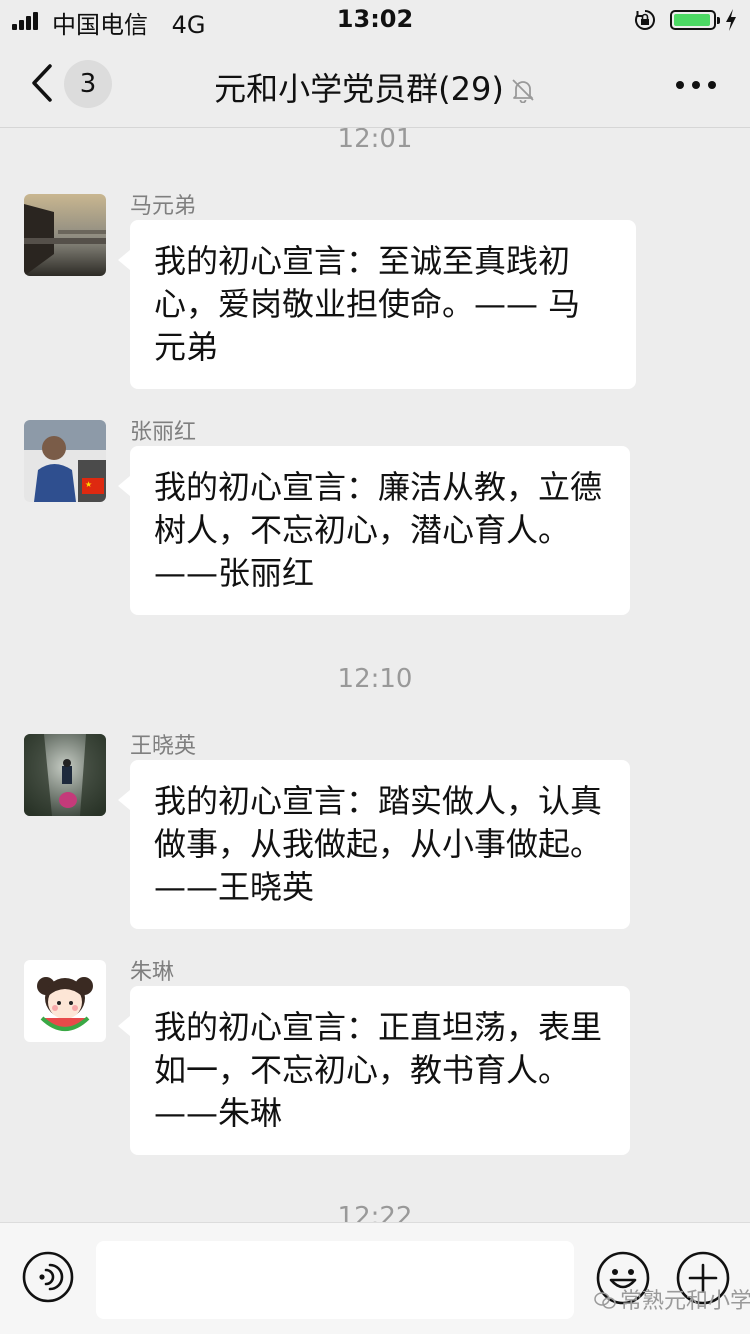 The width and height of the screenshot is (750, 1334). What do you see at coordinates (374, 1070) in the screenshot?
I see `message-bubble: 我的初心宣言：正直坦荡，表里如一，不忘初心，教书育人。 ——朱琳` at bounding box center [374, 1070].